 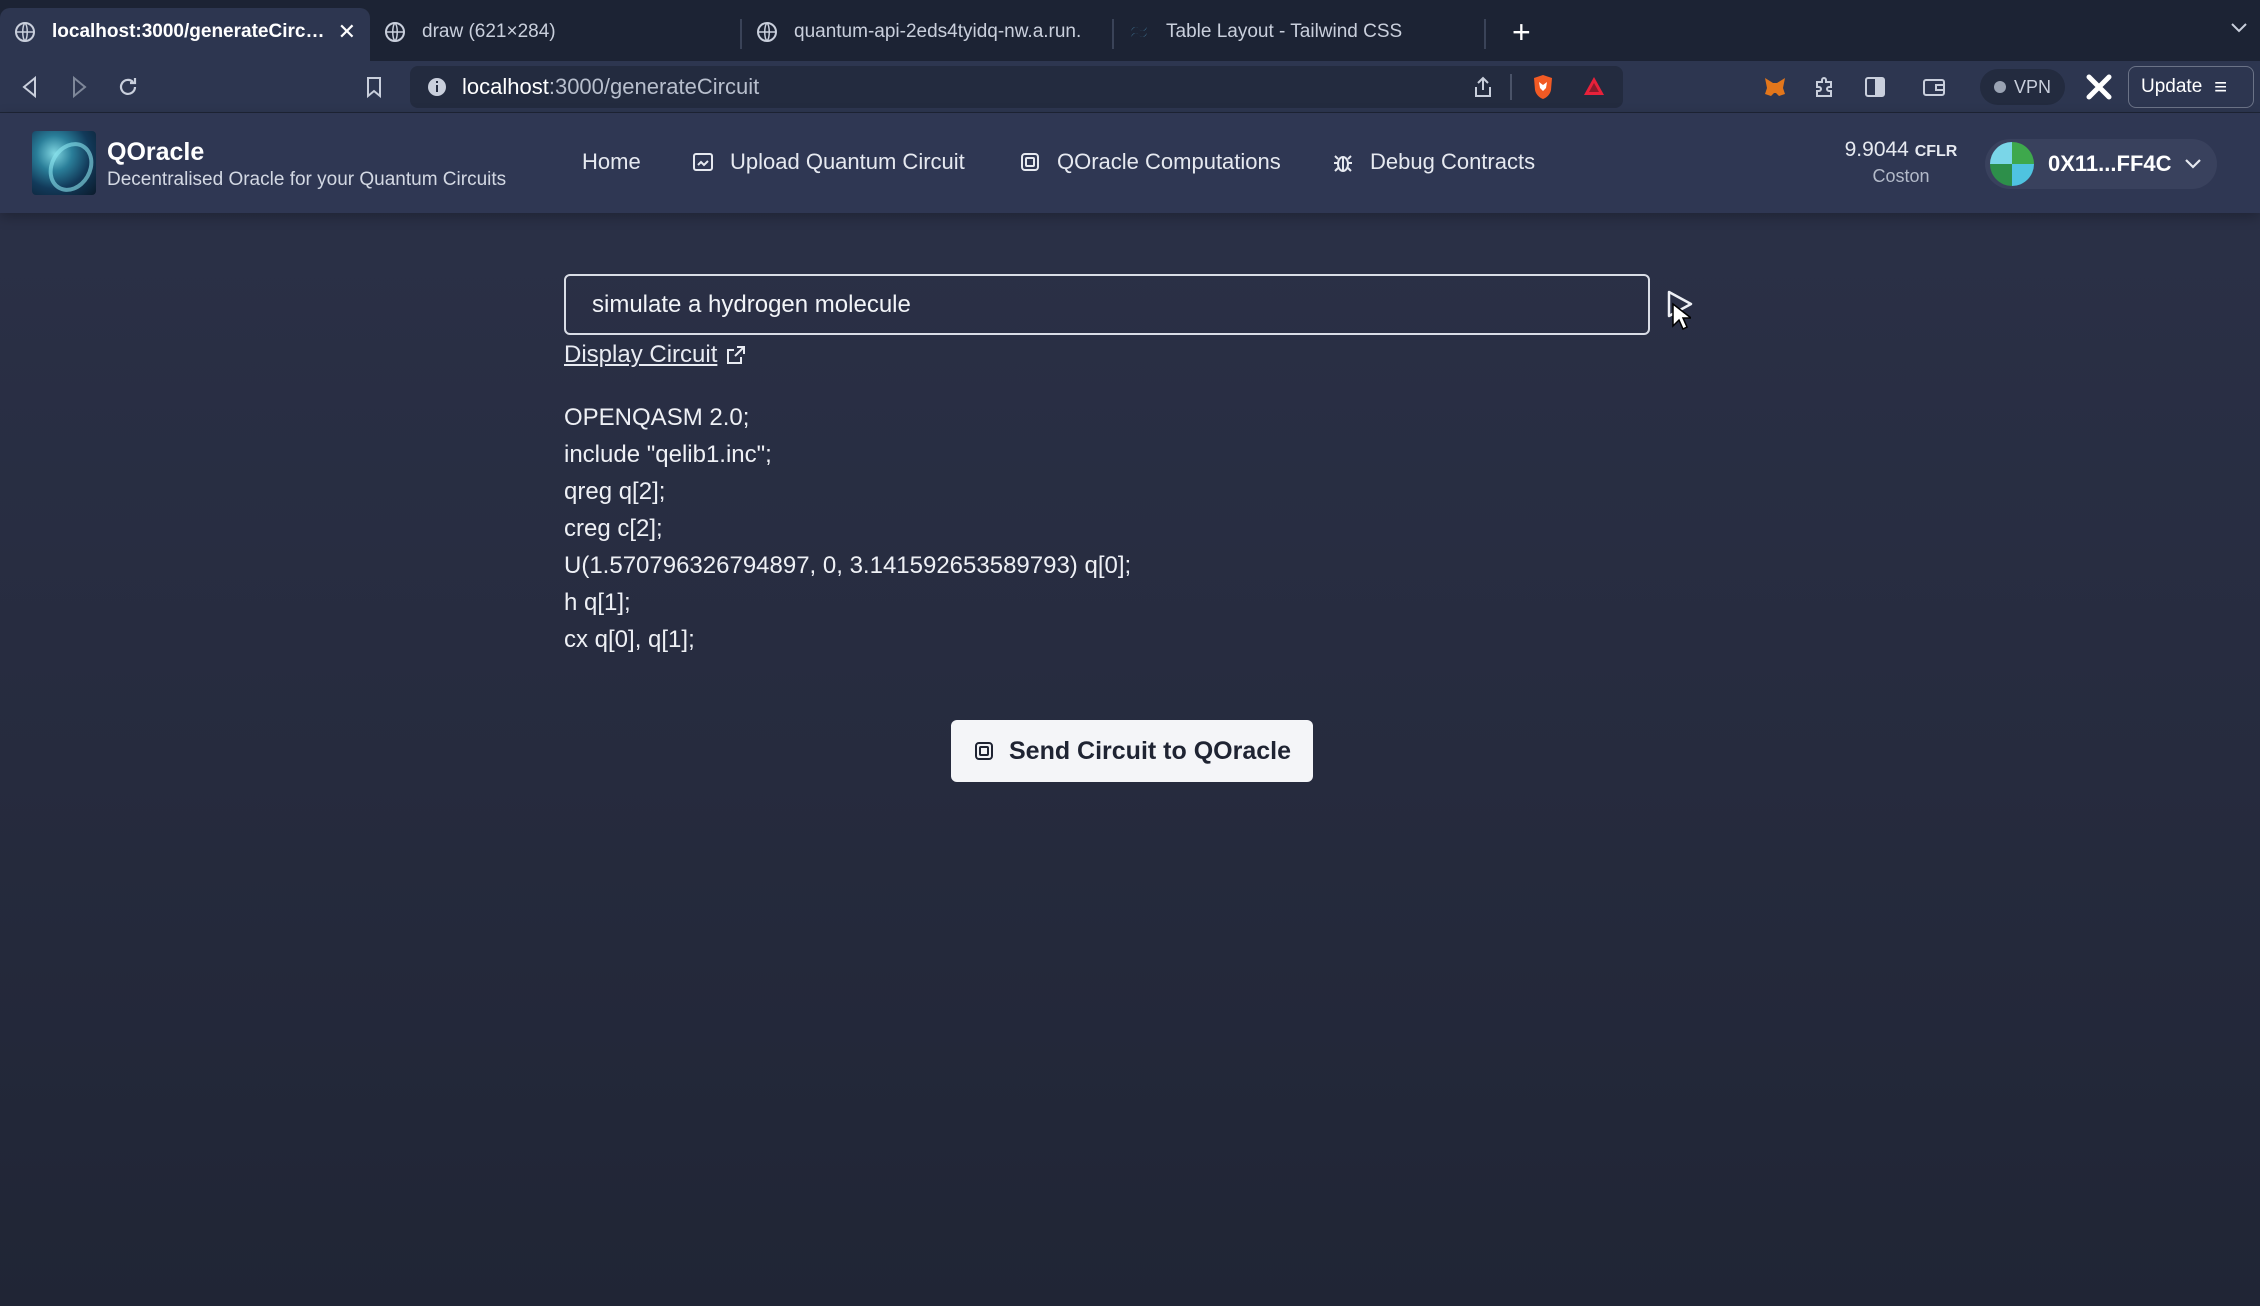 I want to click on browser-tab: draw (621×284), so click(x=555, y=34).